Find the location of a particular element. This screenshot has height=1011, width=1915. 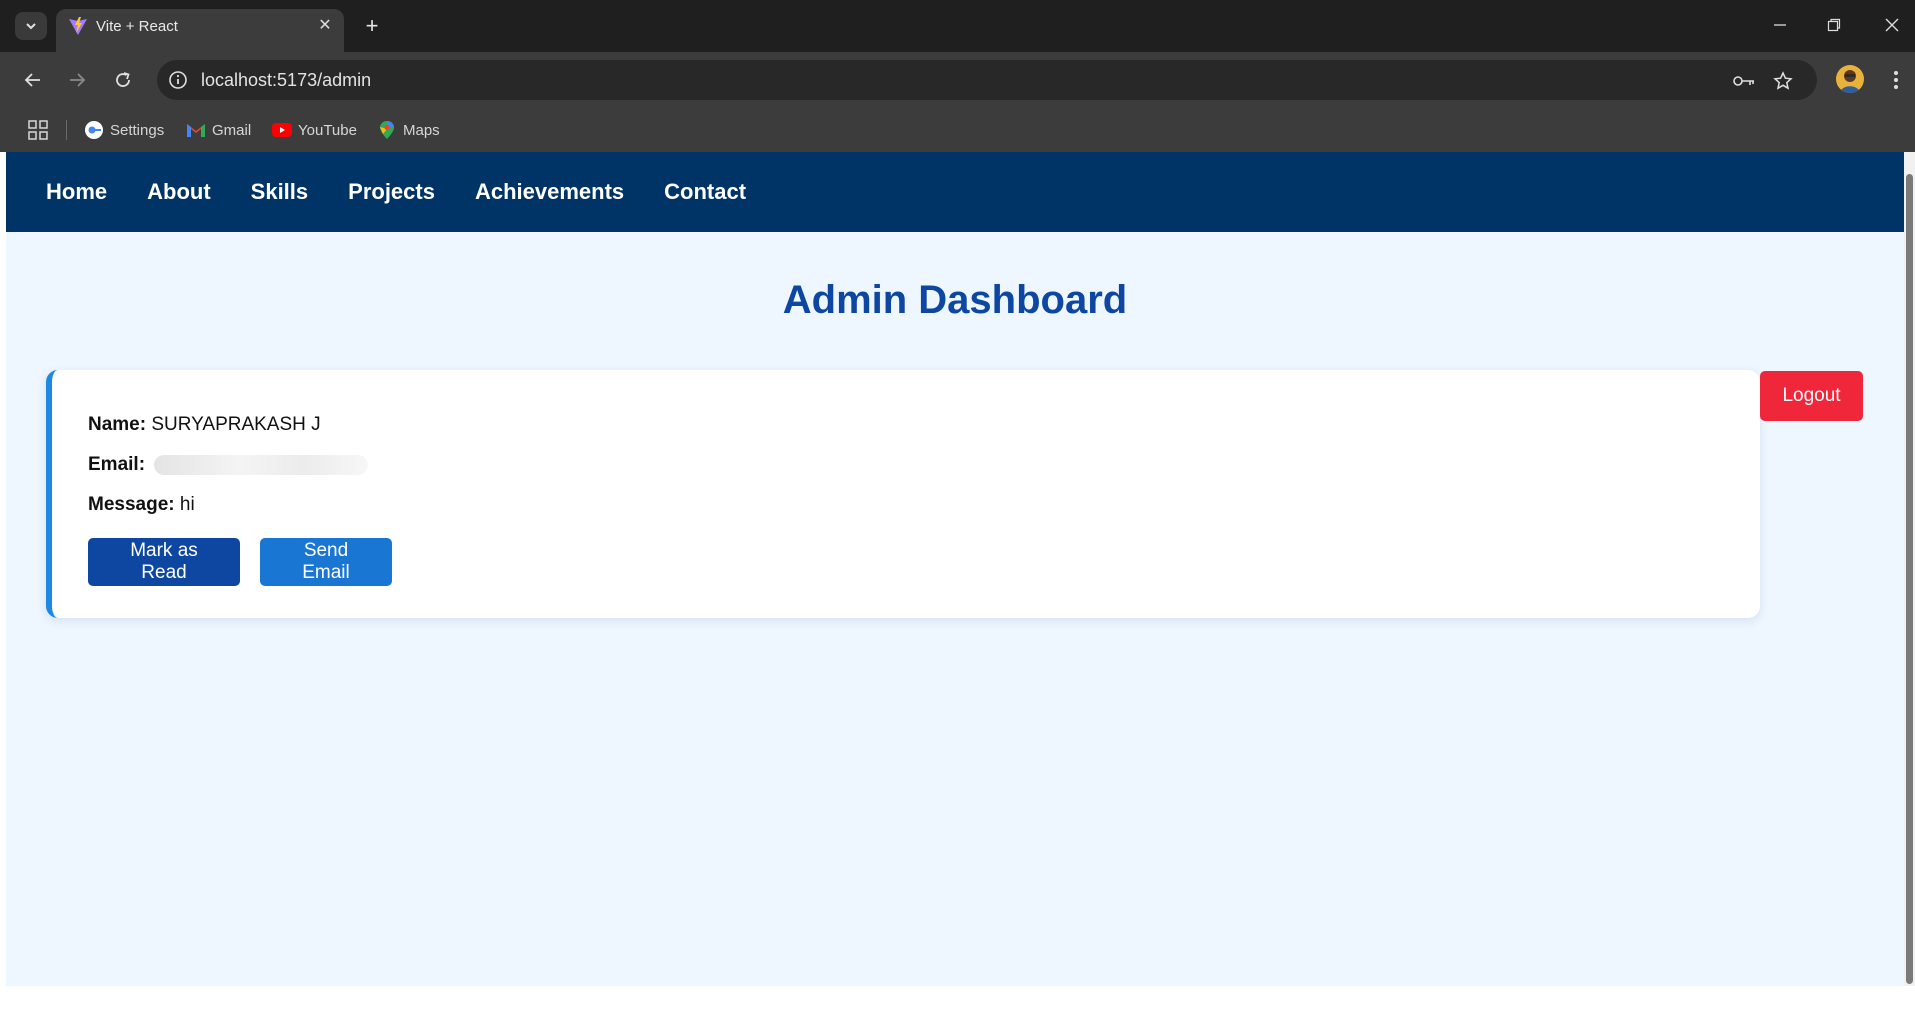

bookmarks-bar: Settings Gmail YouTube Maps is located at coordinates (957, 130).